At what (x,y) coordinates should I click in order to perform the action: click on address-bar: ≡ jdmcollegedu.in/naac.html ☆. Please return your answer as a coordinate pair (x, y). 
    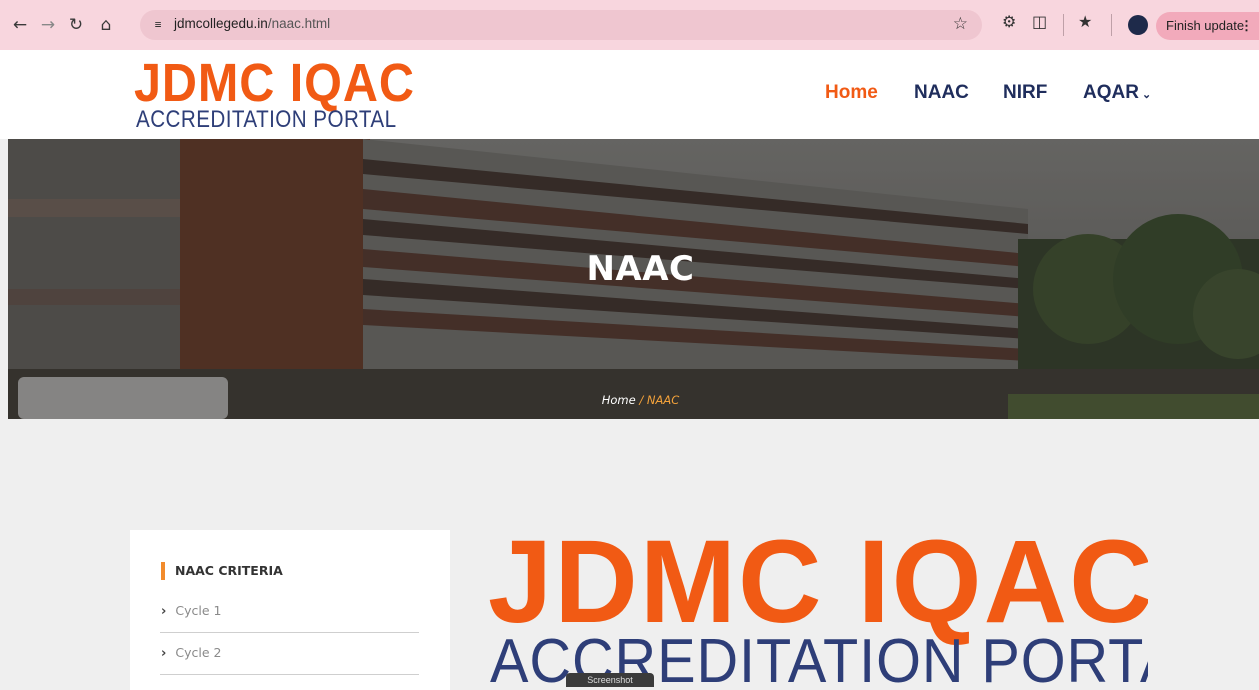
    Looking at the image, I should click on (561, 25).